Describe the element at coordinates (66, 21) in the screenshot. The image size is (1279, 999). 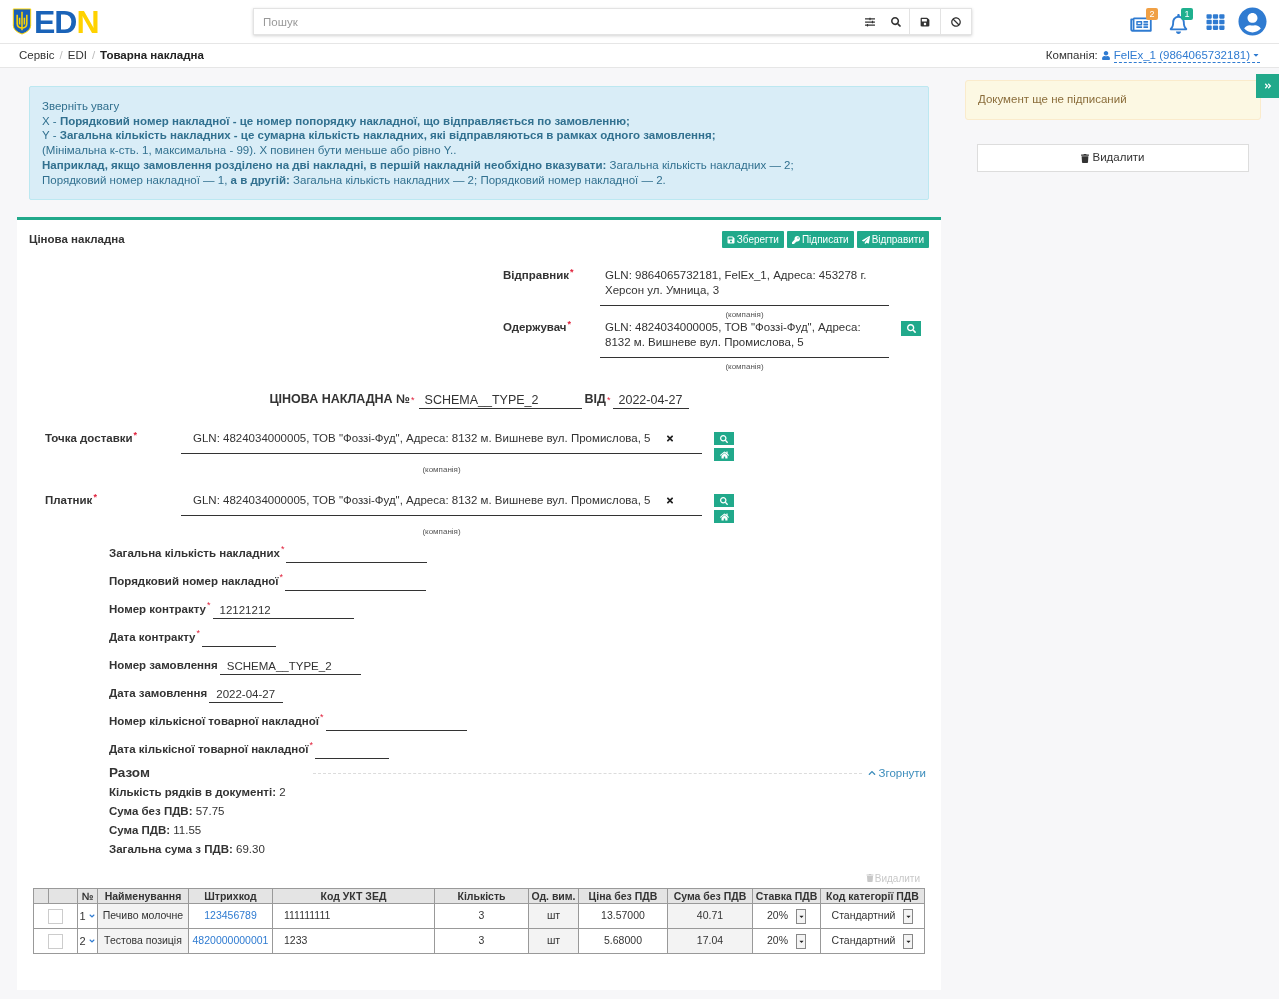
I see `logo-wordmark: EDN` at that location.